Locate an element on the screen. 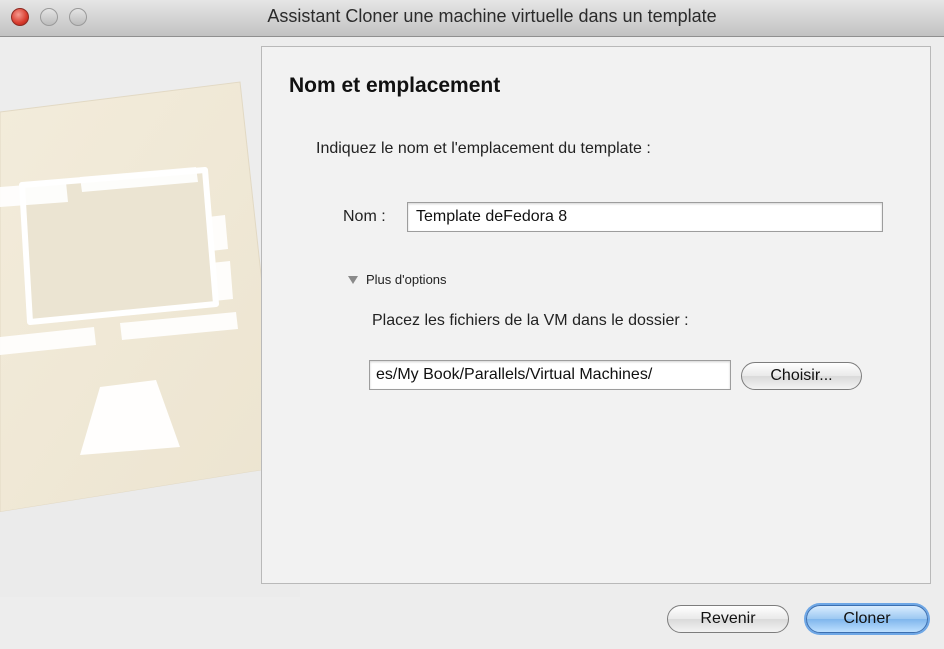 The height and width of the screenshot is (649, 944). more-options-label: Plus d'options is located at coordinates (406, 279).